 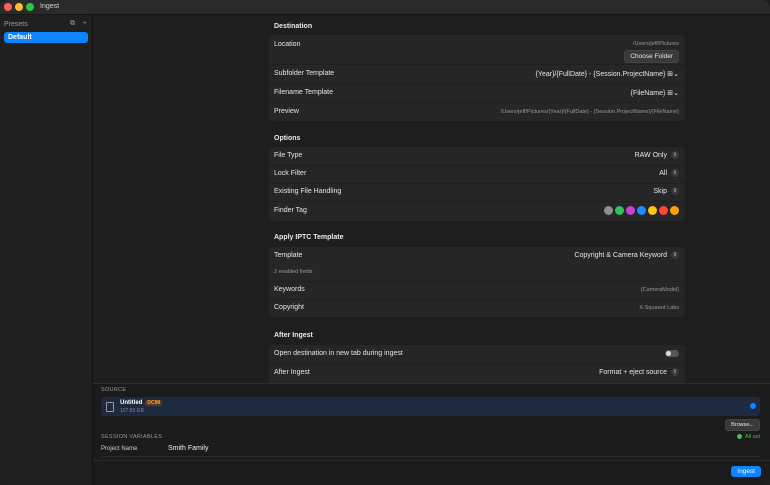 What do you see at coordinates (746, 471) in the screenshot?
I see `ingest-button: Ingest` at bounding box center [746, 471].